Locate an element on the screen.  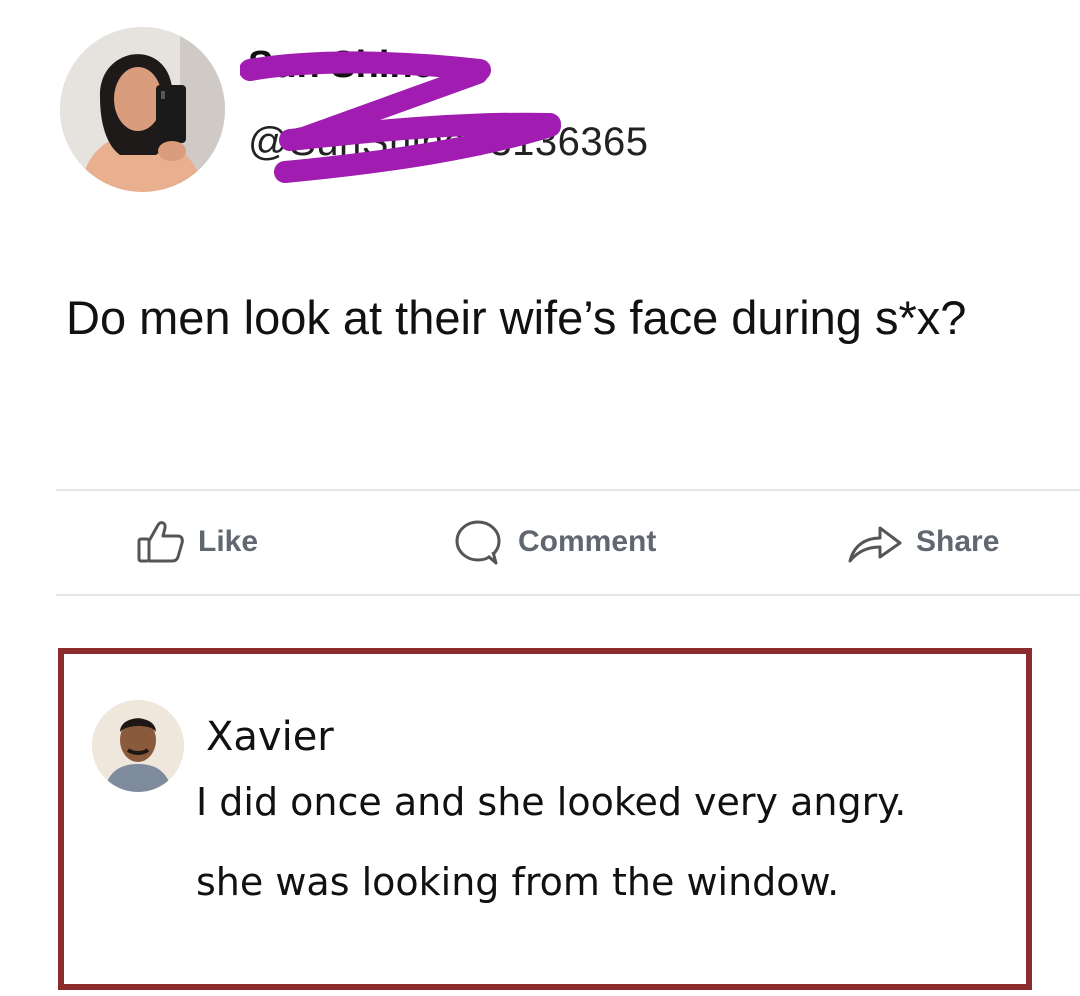
like-button: Like is located at coordinates (197, 542).